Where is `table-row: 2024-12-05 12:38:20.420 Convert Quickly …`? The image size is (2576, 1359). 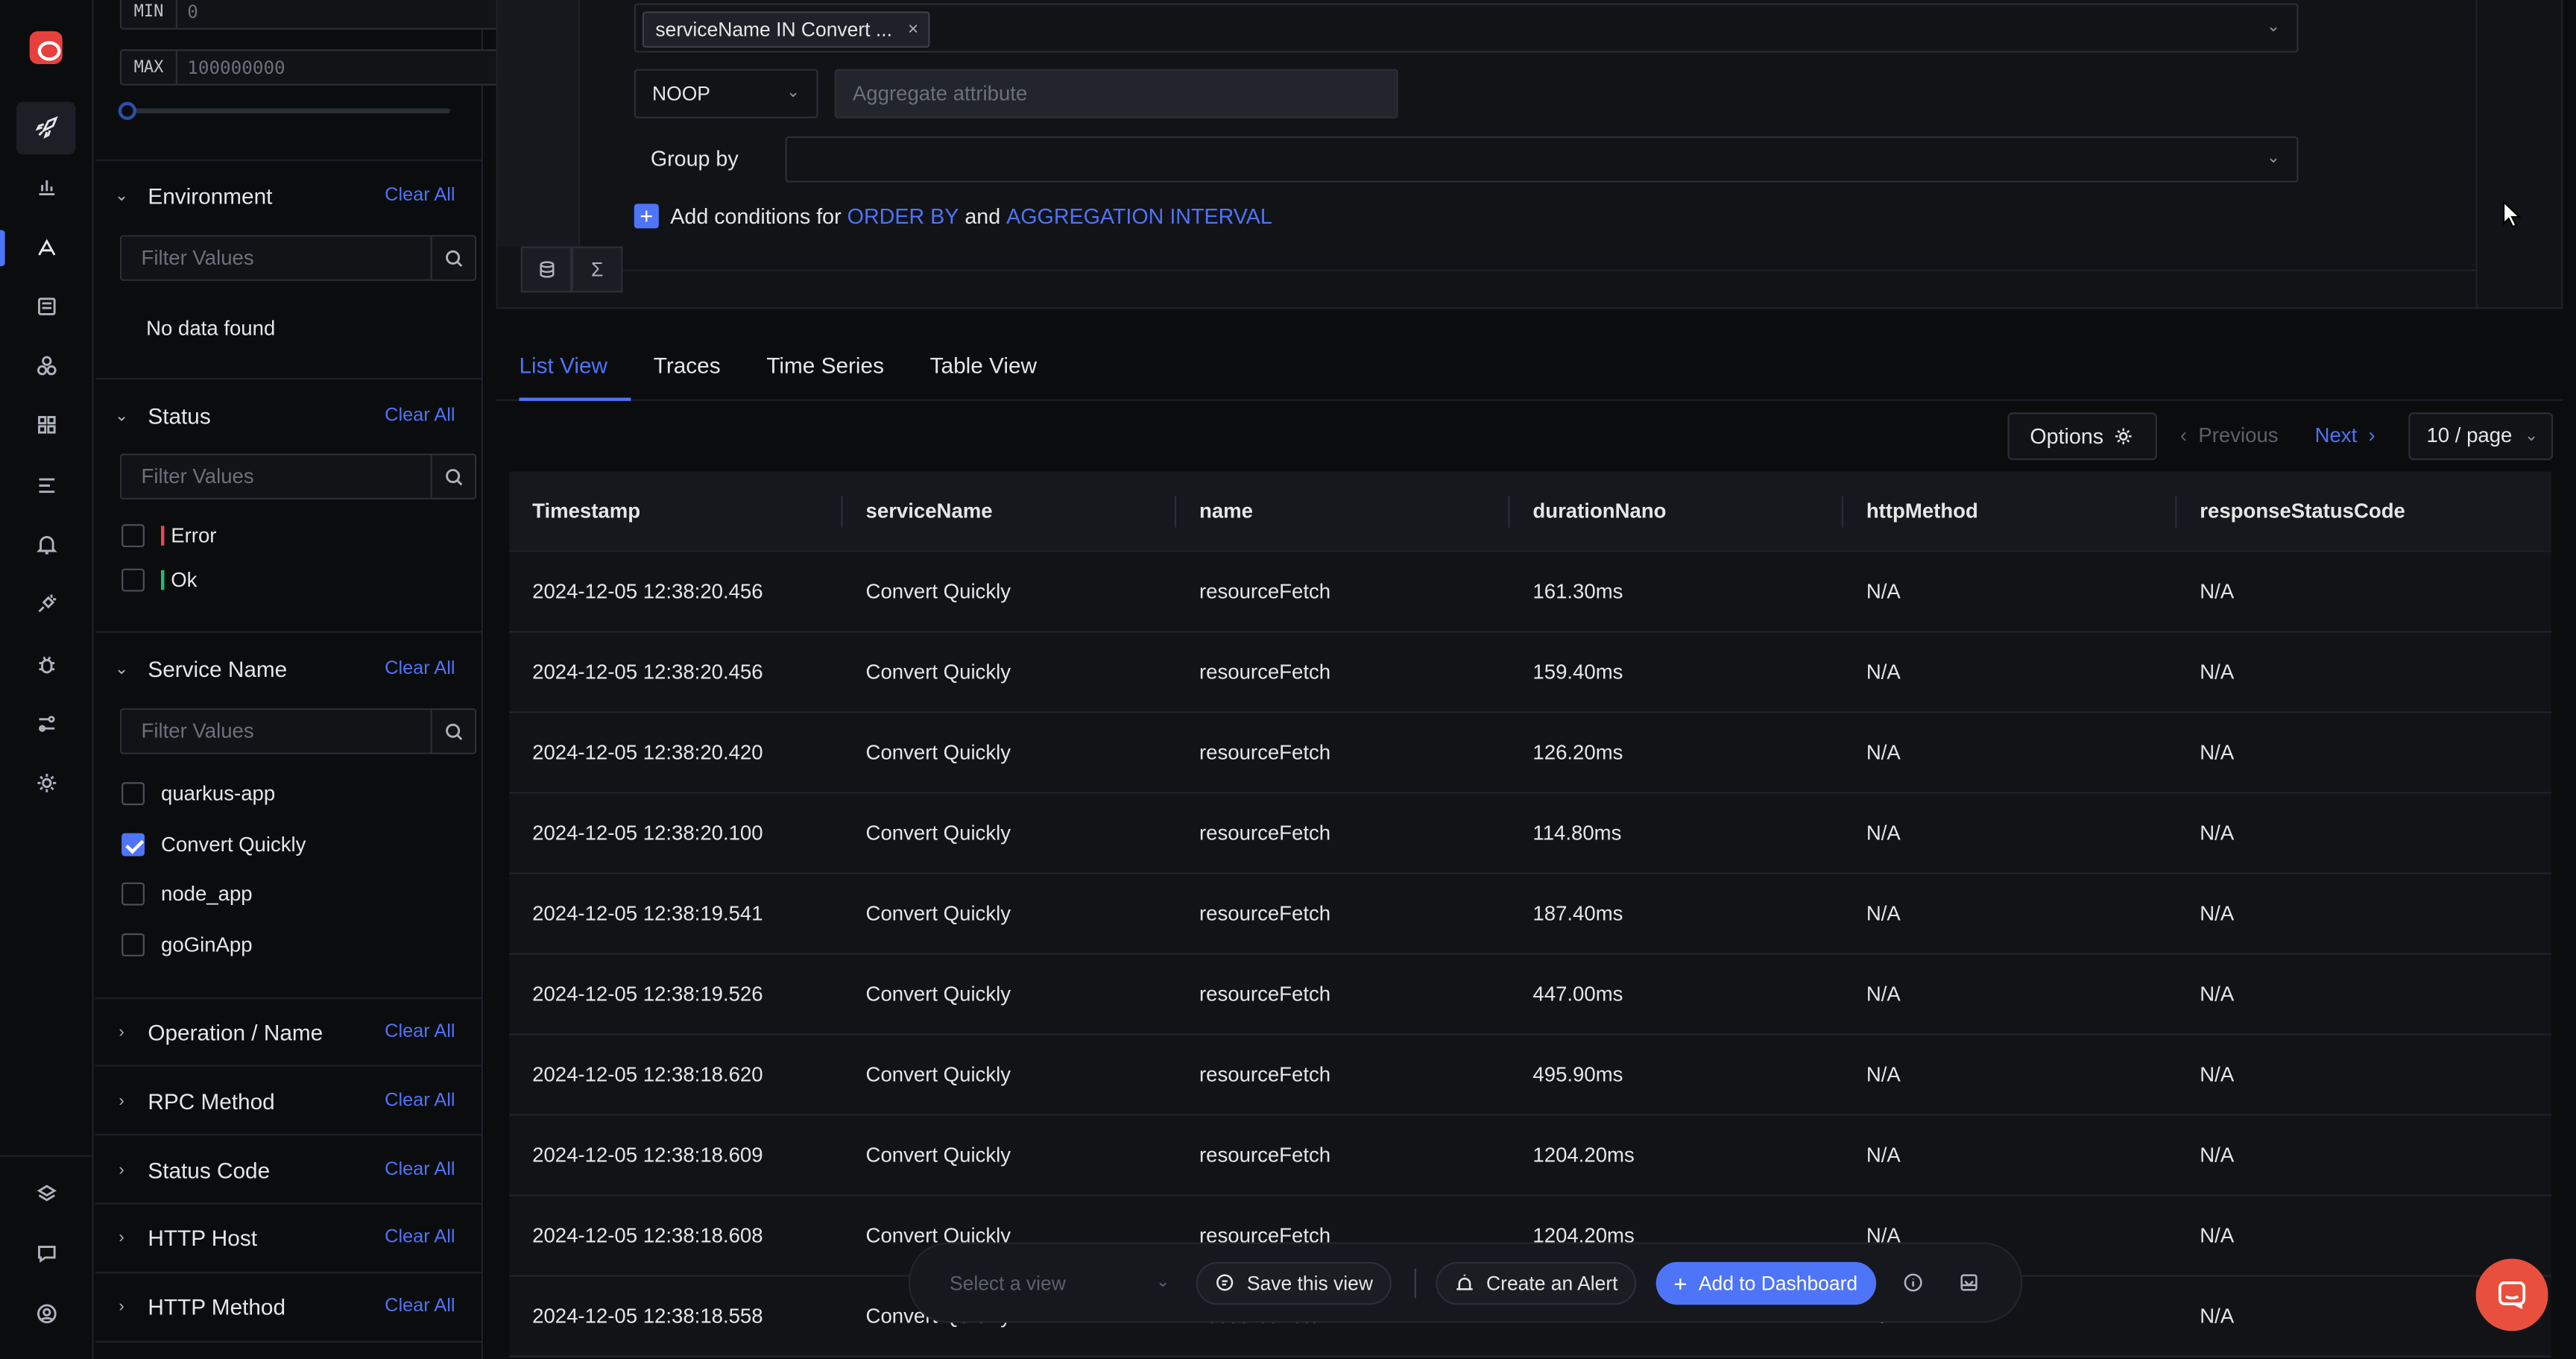
table-row: 2024-12-05 12:38:20.420 Convert Quickly … is located at coordinates (1530, 753).